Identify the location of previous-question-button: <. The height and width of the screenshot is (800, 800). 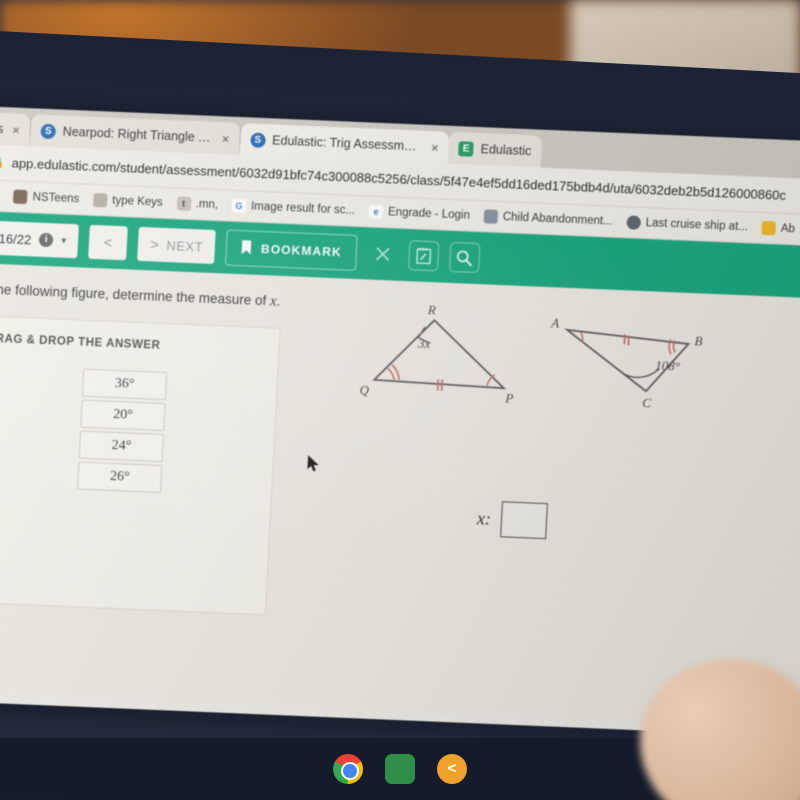
(108, 242).